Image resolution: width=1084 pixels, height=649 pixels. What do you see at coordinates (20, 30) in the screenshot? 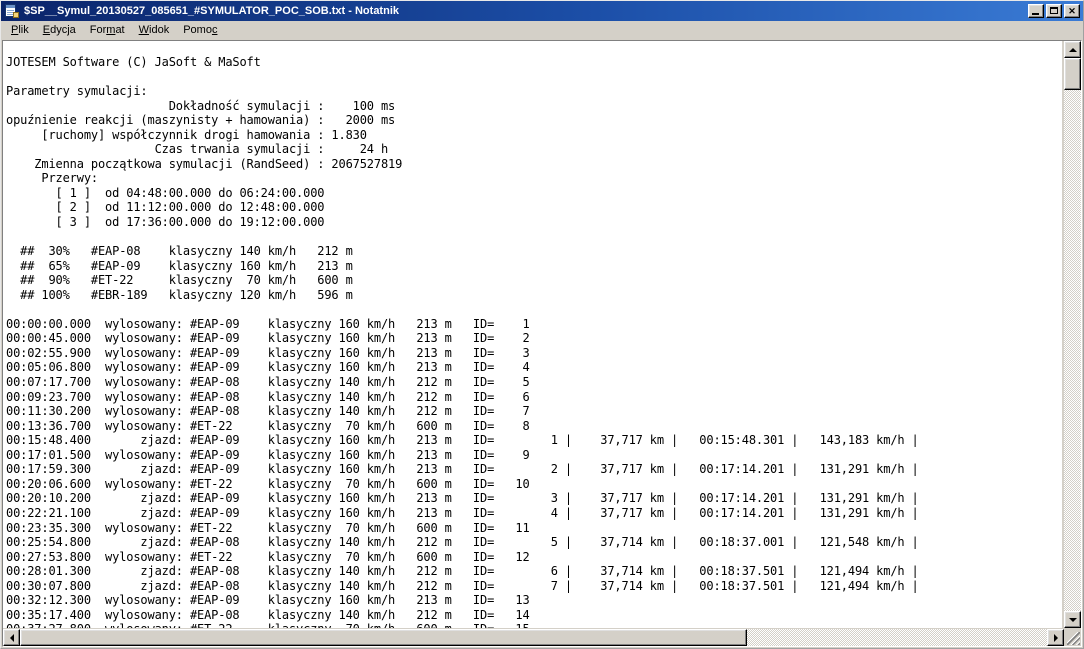
I see `menu-item-plik: Plik` at bounding box center [20, 30].